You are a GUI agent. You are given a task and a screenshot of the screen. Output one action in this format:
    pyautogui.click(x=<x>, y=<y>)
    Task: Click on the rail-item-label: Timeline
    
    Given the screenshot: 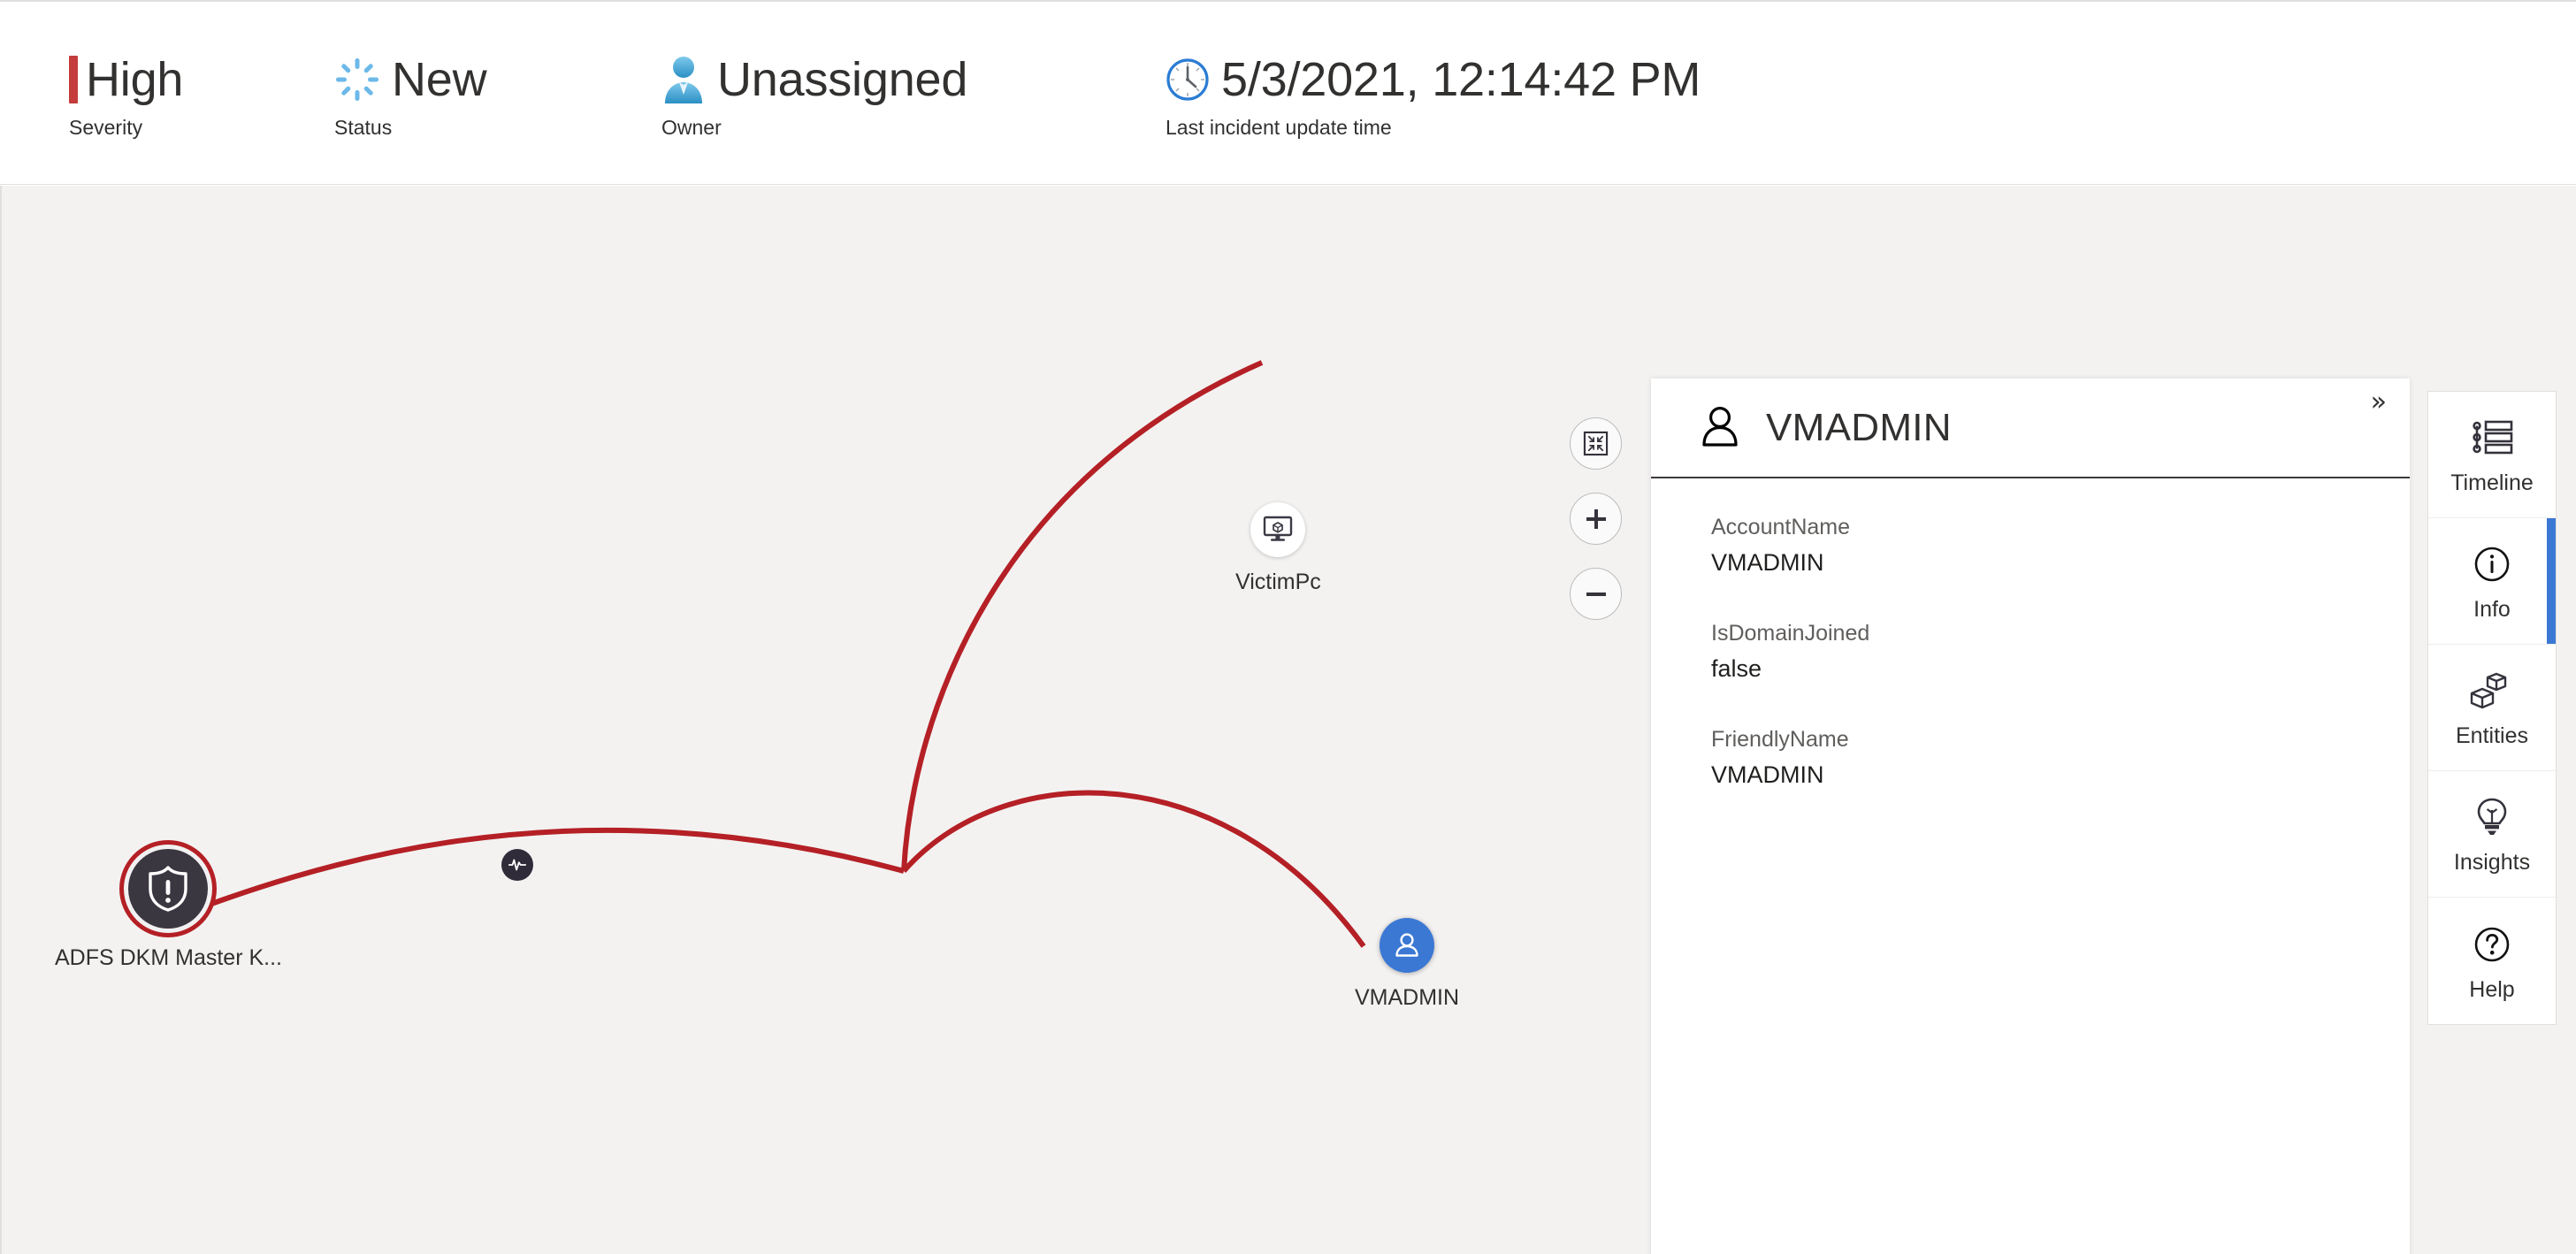 What is the action you would take?
    pyautogui.click(x=2492, y=482)
    